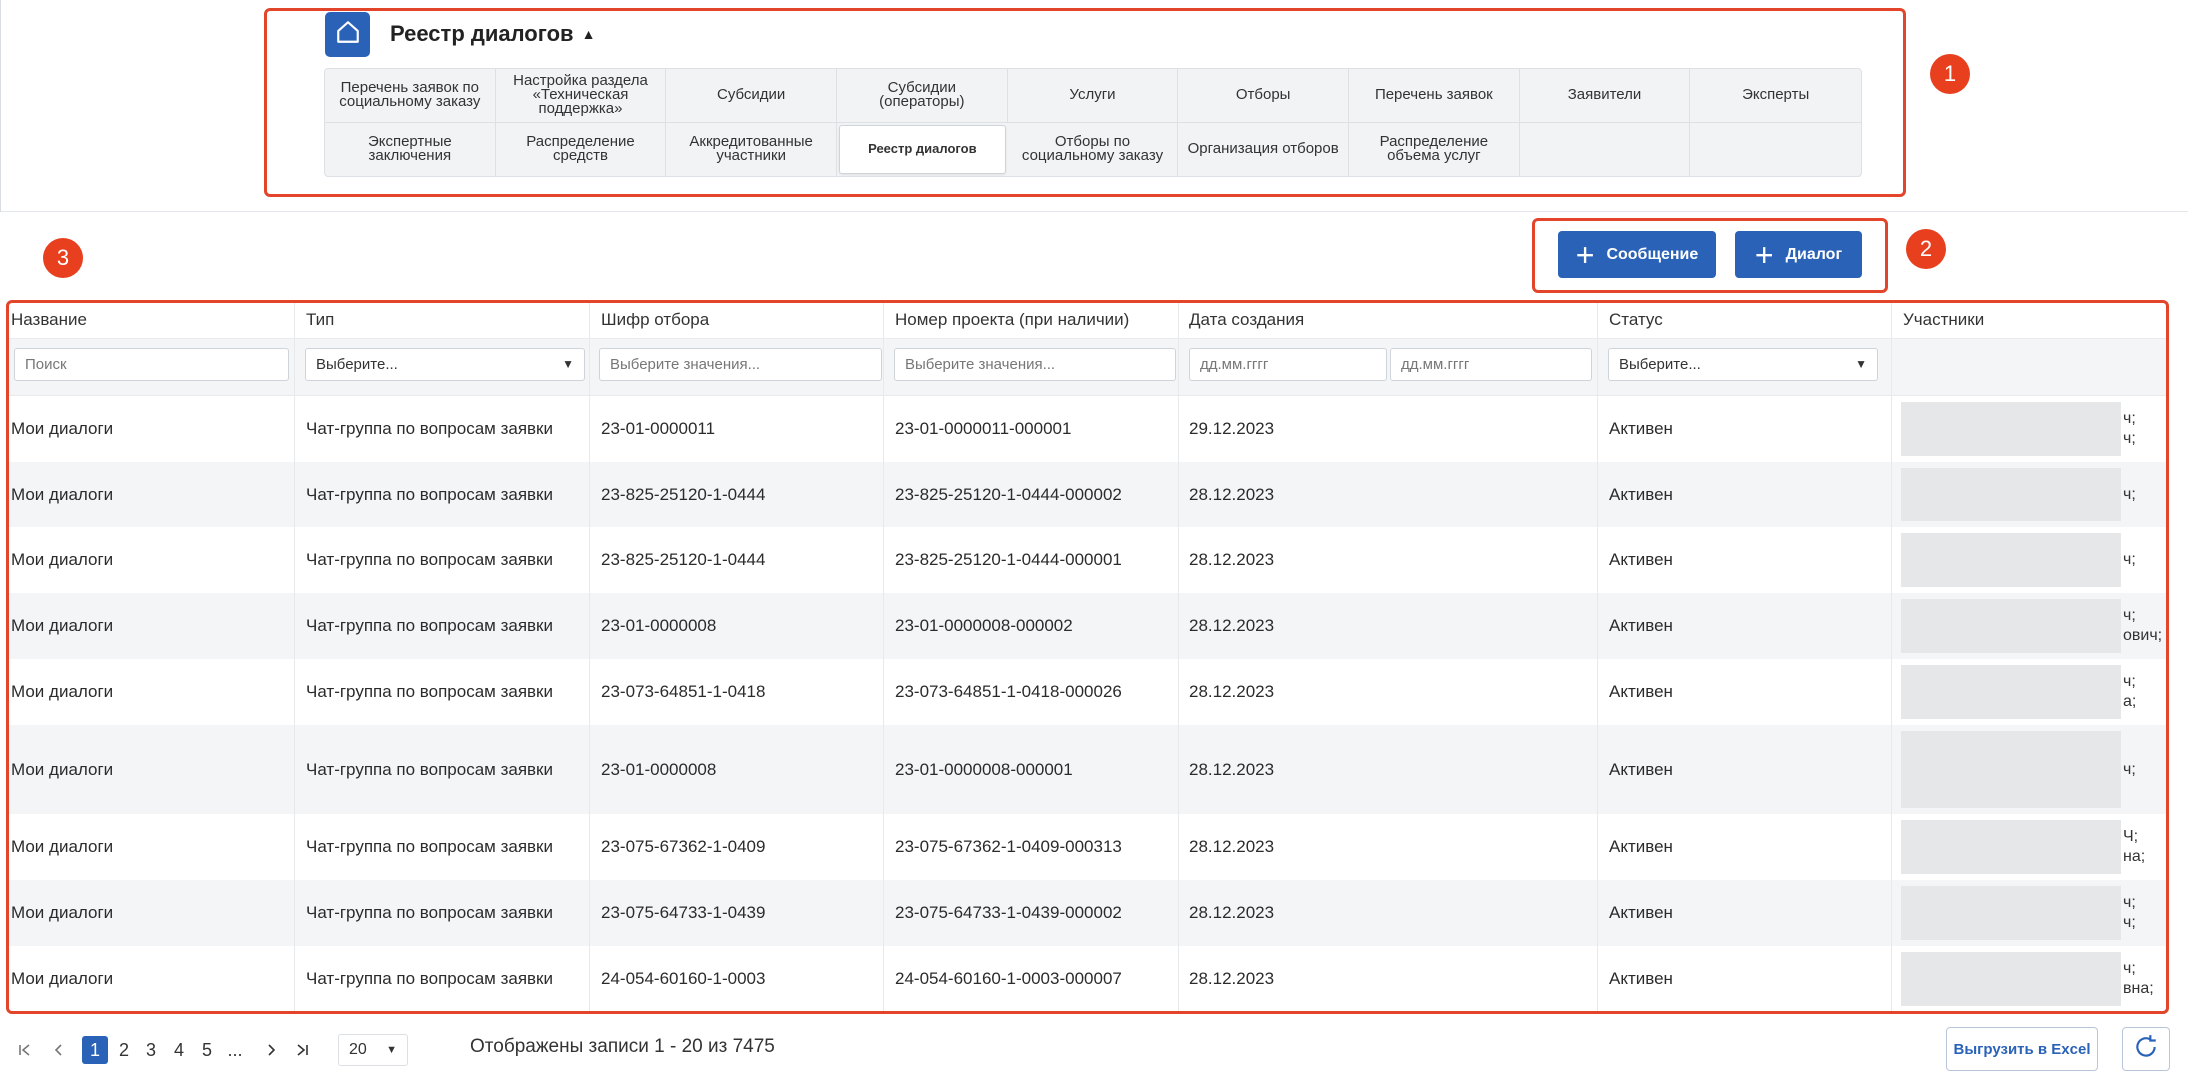 The image size is (2188, 1080). What do you see at coordinates (151, 1050) in the screenshot?
I see `page-number: 3` at bounding box center [151, 1050].